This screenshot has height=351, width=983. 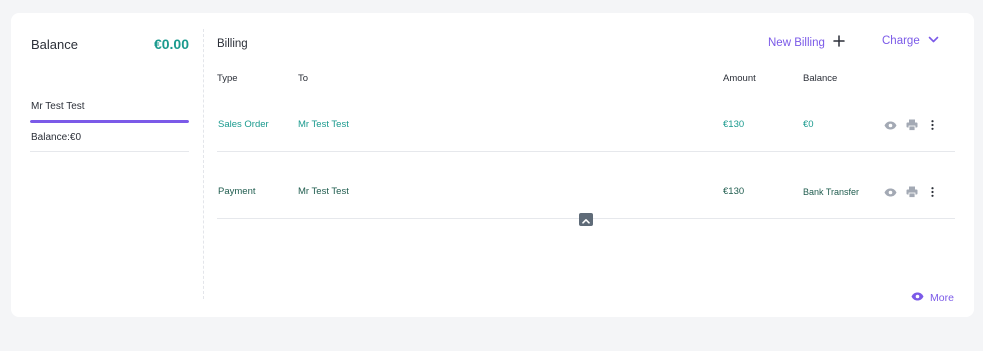 I want to click on customer-balance: Balance:€0, so click(x=56, y=137).